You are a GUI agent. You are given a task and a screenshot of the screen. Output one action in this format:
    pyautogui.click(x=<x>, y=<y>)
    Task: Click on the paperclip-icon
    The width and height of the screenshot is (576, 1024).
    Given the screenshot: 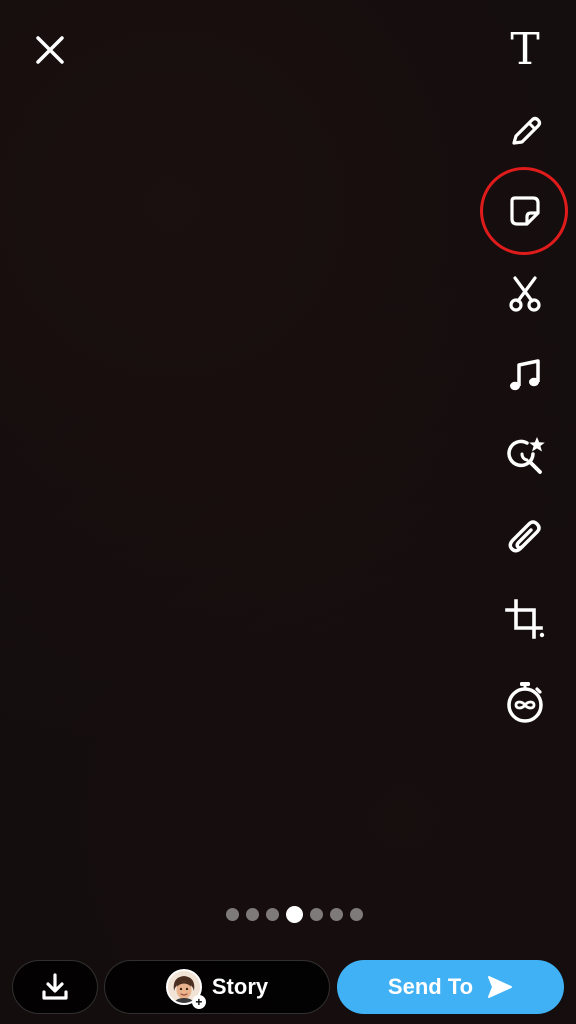 What is the action you would take?
    pyautogui.click(x=524, y=536)
    